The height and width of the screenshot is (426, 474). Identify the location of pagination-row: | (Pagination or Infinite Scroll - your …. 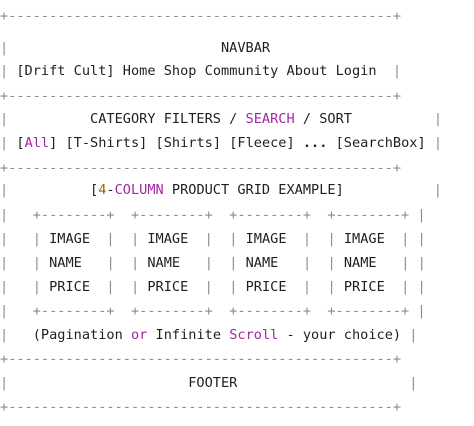
(209, 335).